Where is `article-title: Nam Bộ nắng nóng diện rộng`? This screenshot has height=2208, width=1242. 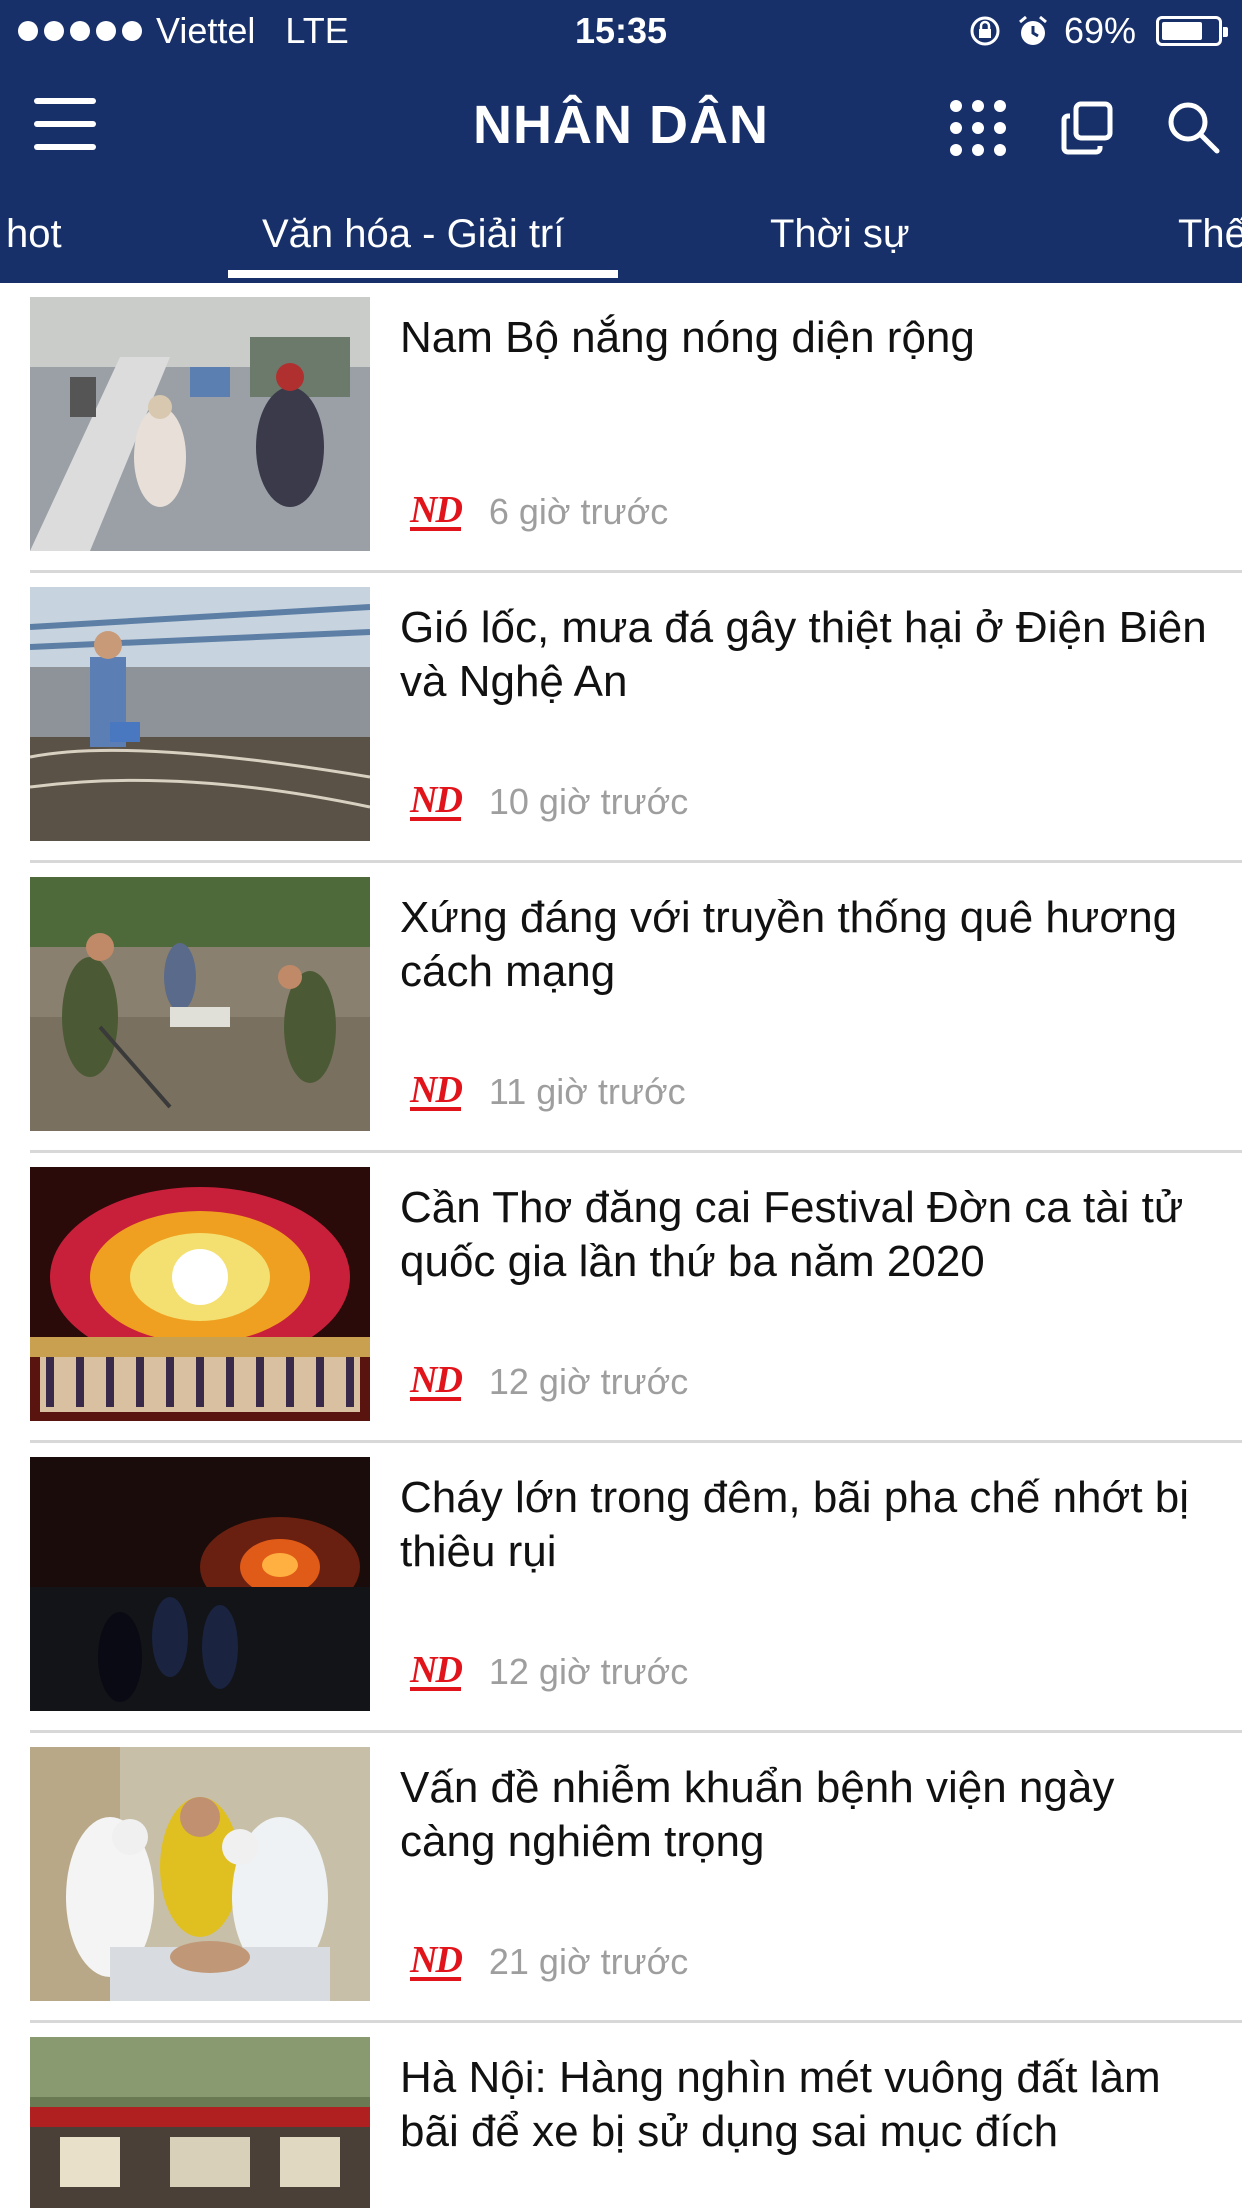
article-title: Nam Bộ nắng nóng diện rộng is located at coordinates (687, 337).